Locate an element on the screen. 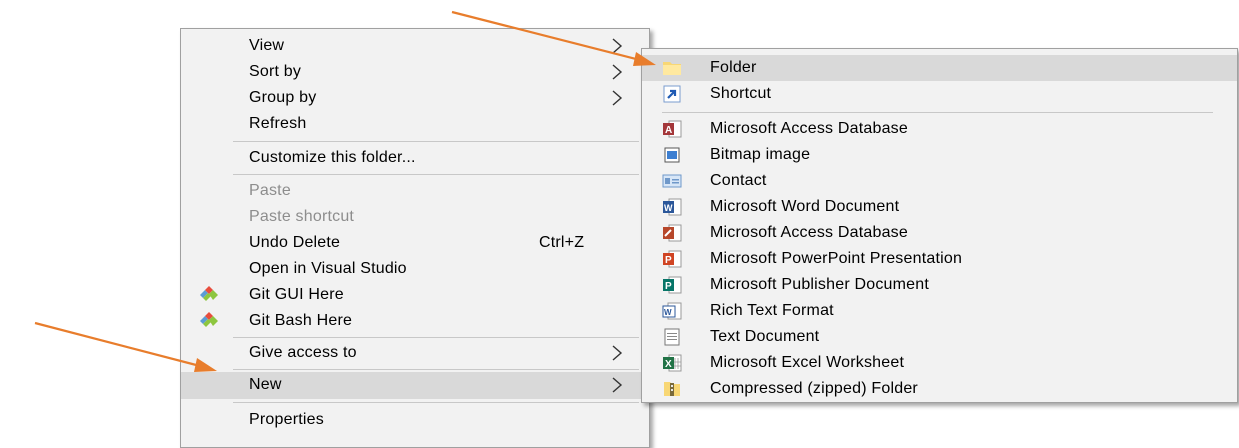 This screenshot has width=1239, height=448. svg-text: X is located at coordinates (668, 364).